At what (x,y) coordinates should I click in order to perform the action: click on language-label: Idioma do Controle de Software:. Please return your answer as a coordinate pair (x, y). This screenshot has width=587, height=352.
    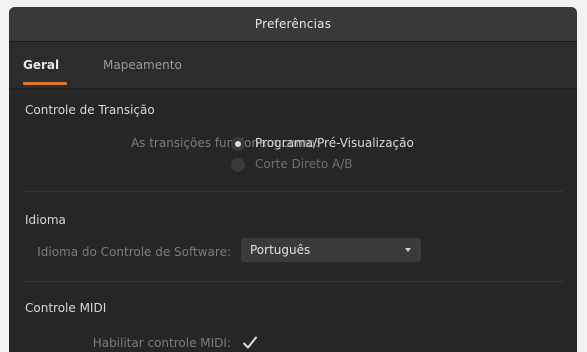
    Looking at the image, I should click on (134, 252).